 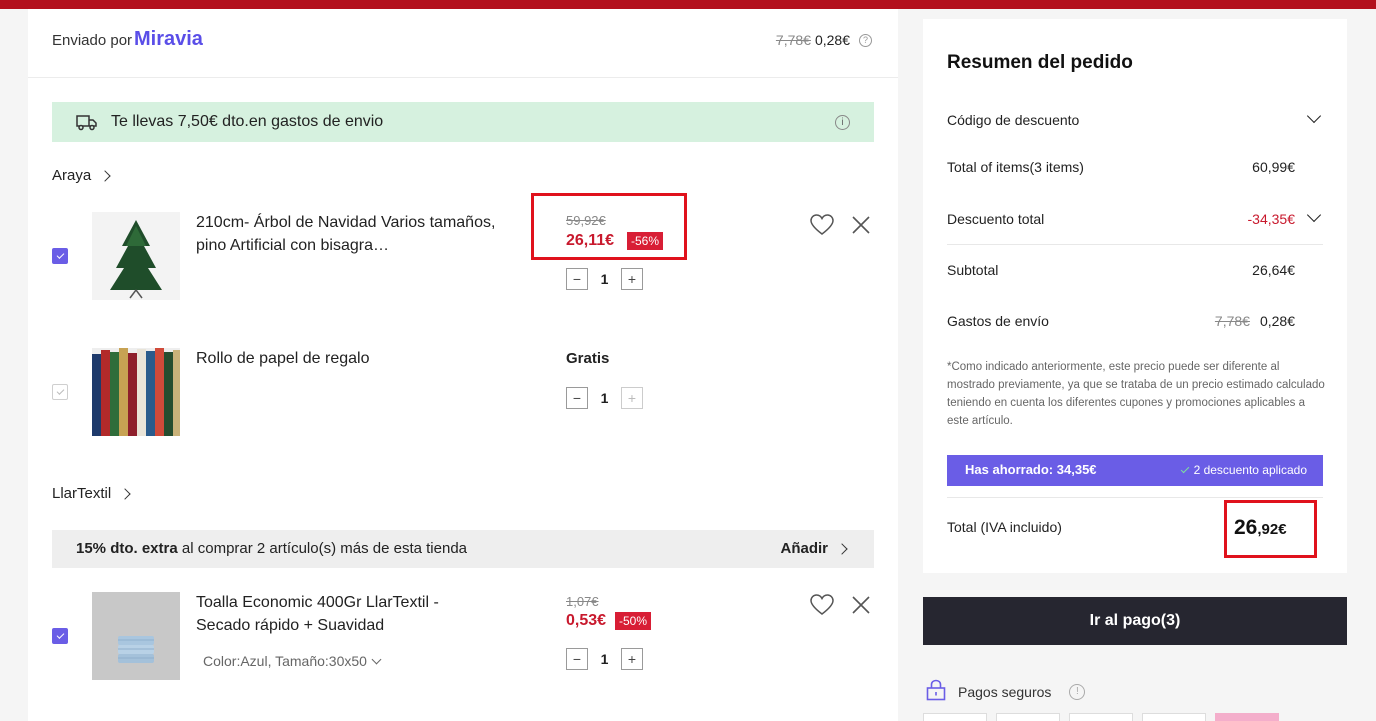 I want to click on sent-by-label: Enviado por, so click(x=92, y=40).